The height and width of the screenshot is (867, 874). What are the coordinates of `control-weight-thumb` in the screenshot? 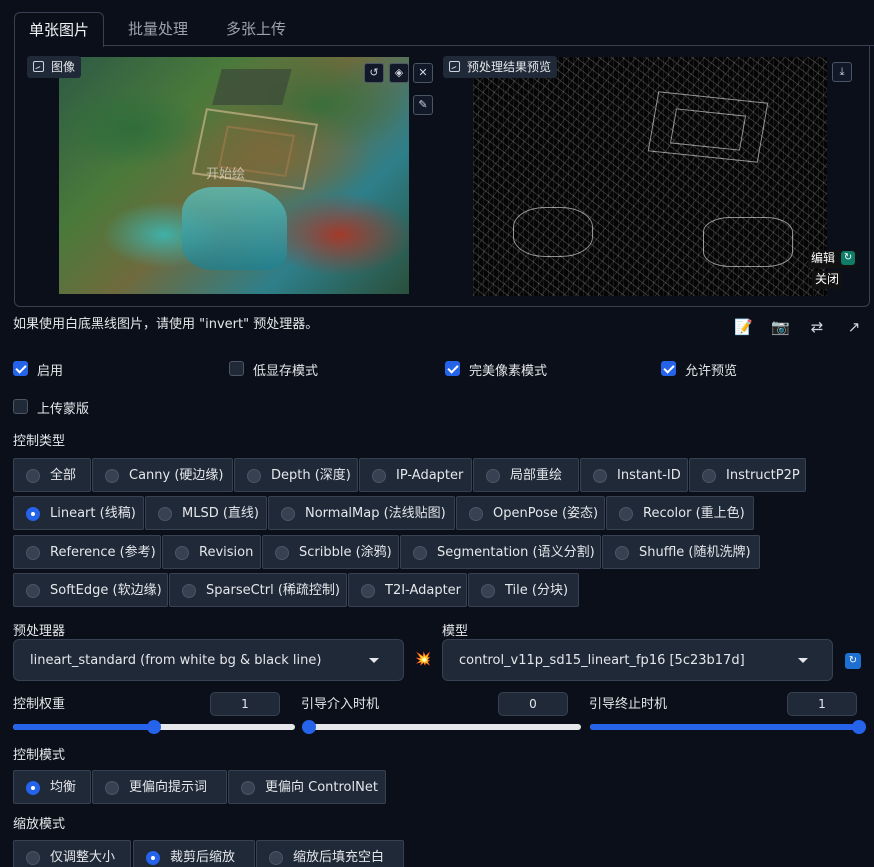 It's located at (154, 727).